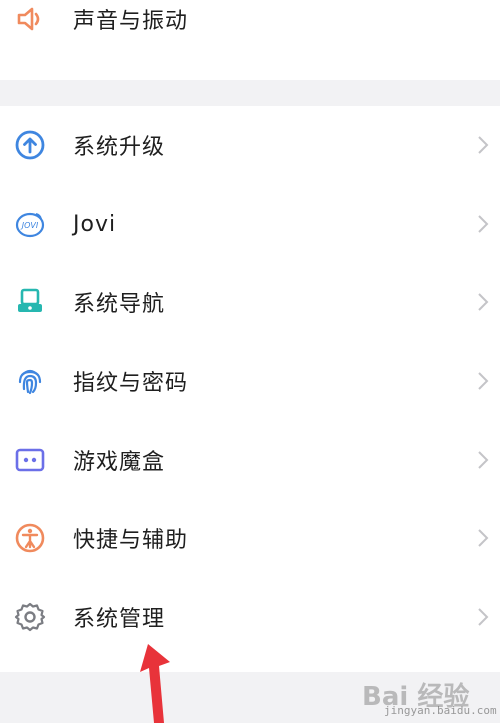  I want to click on settings-top-section: 声音与振动, so click(250, 40).